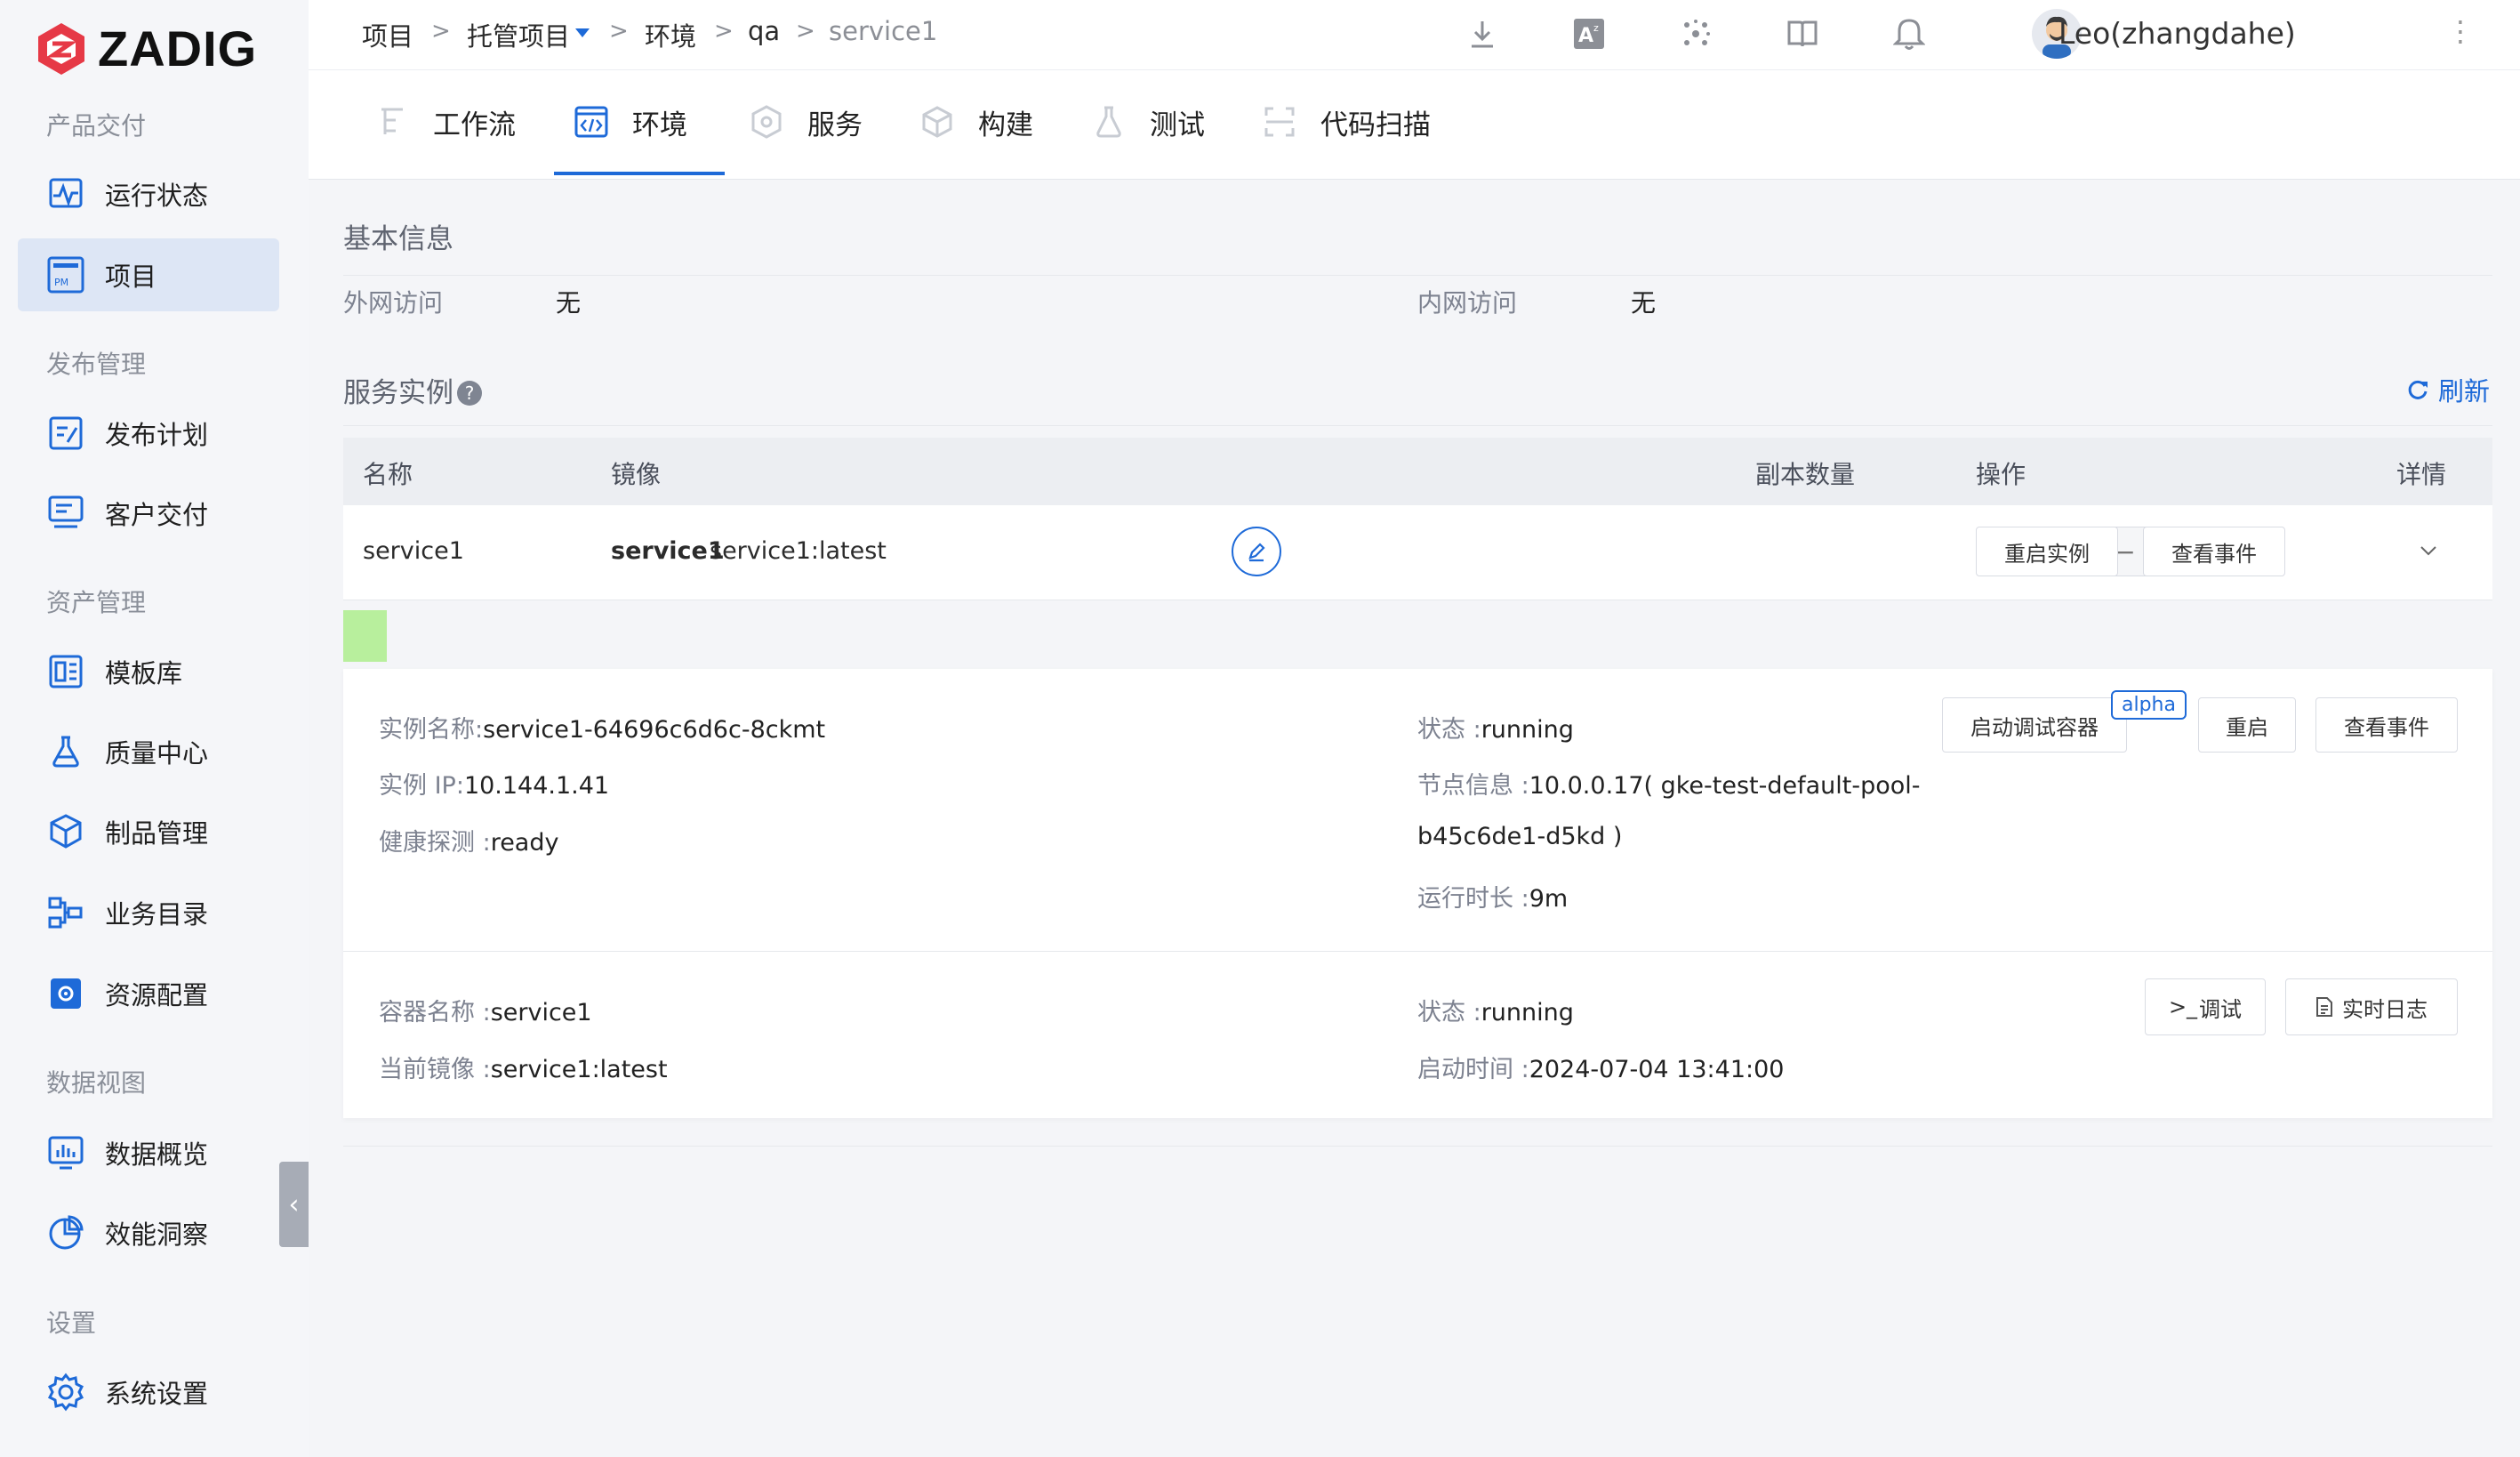 Image resolution: width=2520 pixels, height=1457 pixels. I want to click on container-name-value: service1, so click(541, 1012).